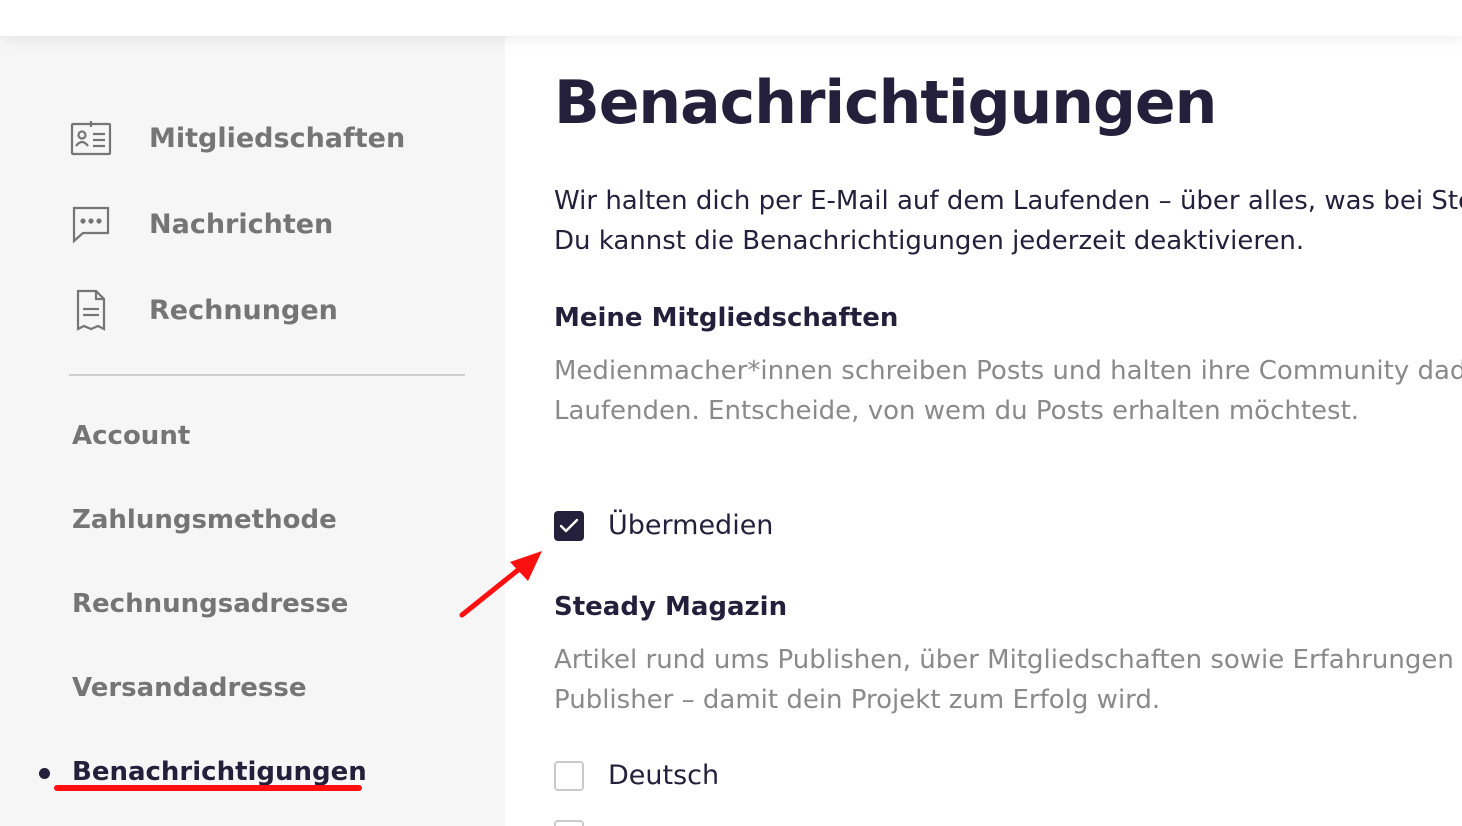 The width and height of the screenshot is (1462, 826). I want to click on checkmark-icon, so click(569, 525).